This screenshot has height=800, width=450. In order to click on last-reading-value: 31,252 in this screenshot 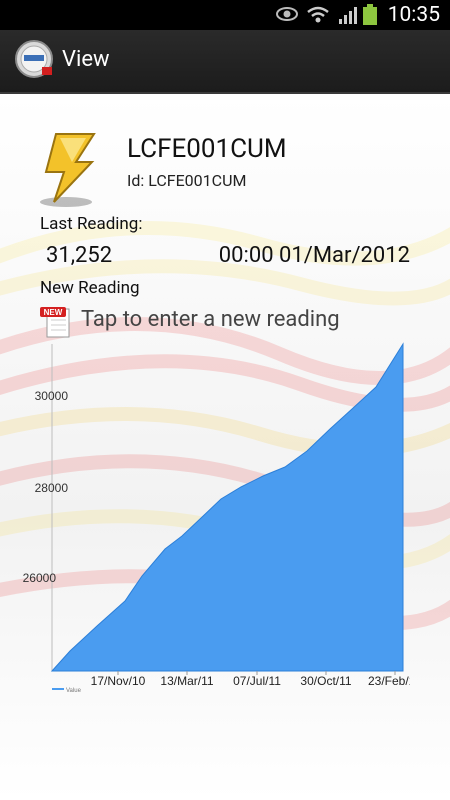, I will do `click(79, 255)`.